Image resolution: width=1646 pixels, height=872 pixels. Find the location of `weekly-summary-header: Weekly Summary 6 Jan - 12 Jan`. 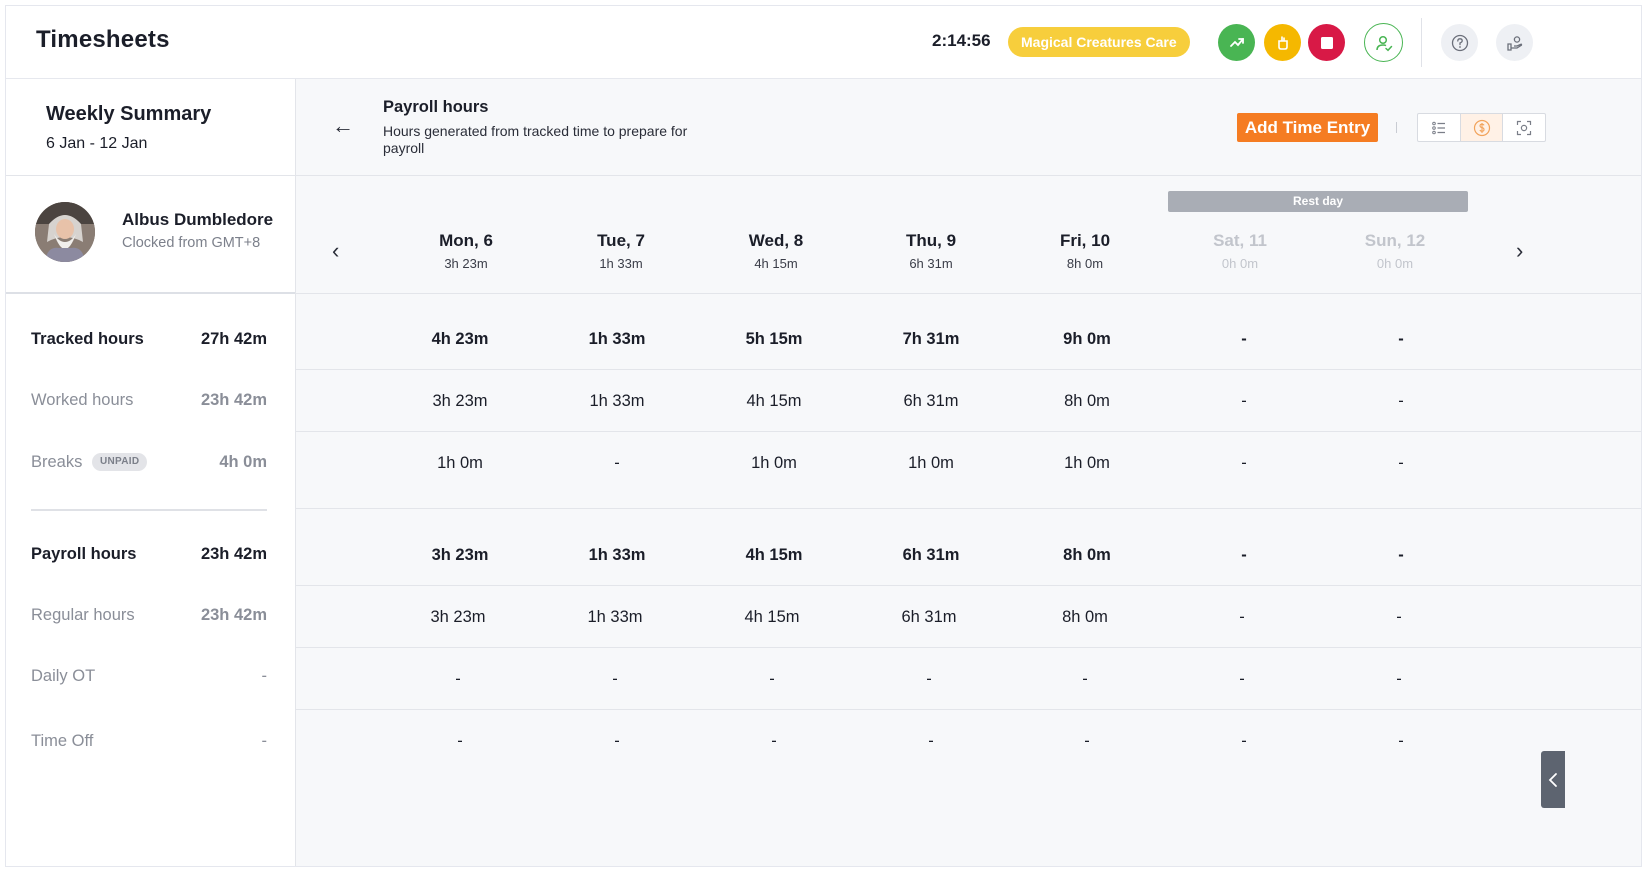

weekly-summary-header: Weekly Summary 6 Jan - 12 Jan is located at coordinates (150, 127).